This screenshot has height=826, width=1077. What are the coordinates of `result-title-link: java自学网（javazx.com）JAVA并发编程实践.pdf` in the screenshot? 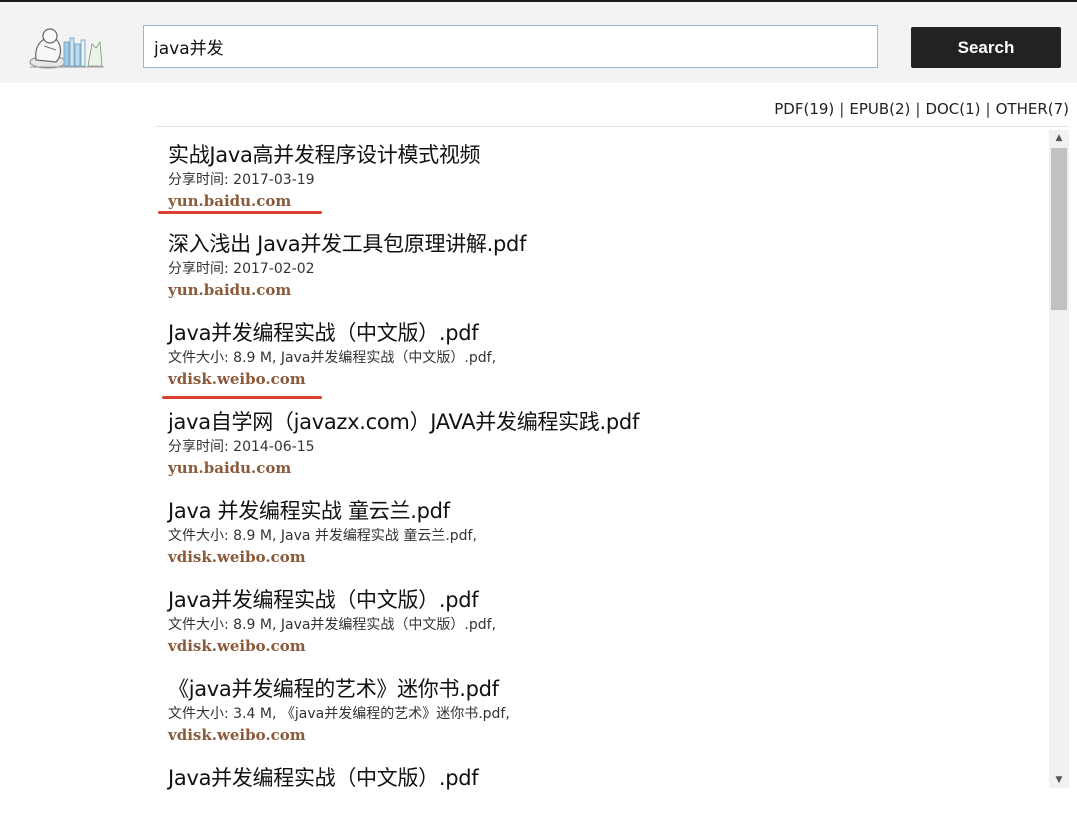 It's located at (608, 422).